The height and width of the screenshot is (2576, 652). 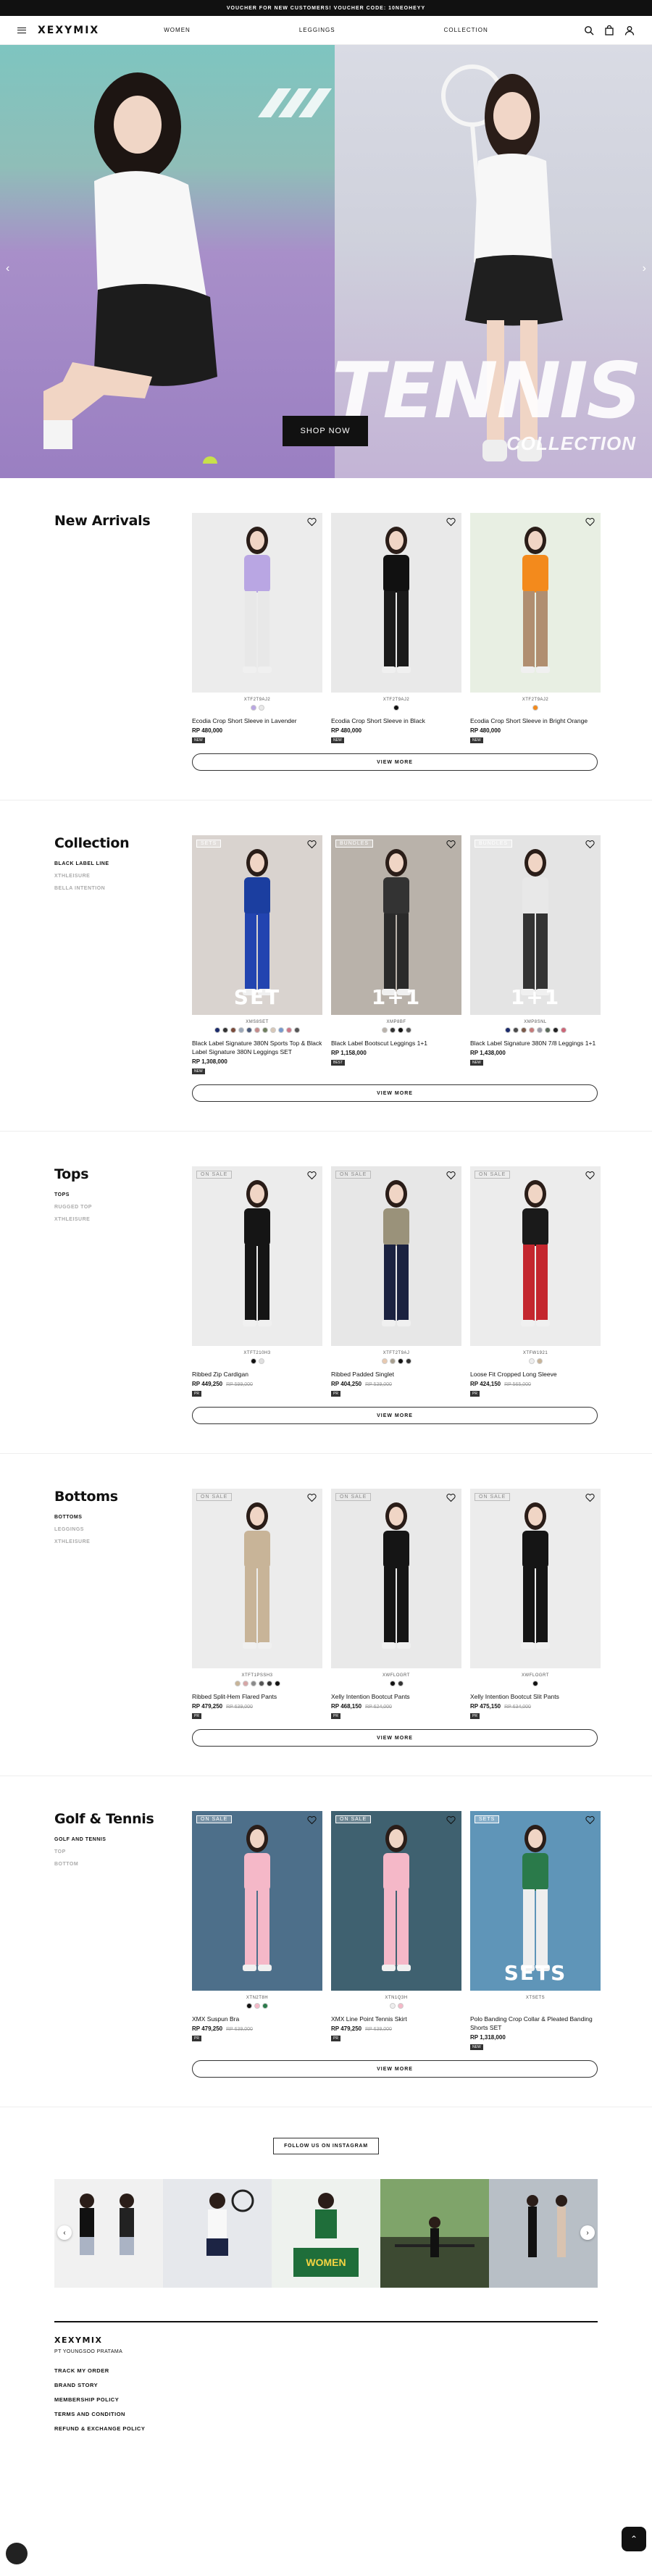 I want to click on menu-icon, so click(x=21, y=30).